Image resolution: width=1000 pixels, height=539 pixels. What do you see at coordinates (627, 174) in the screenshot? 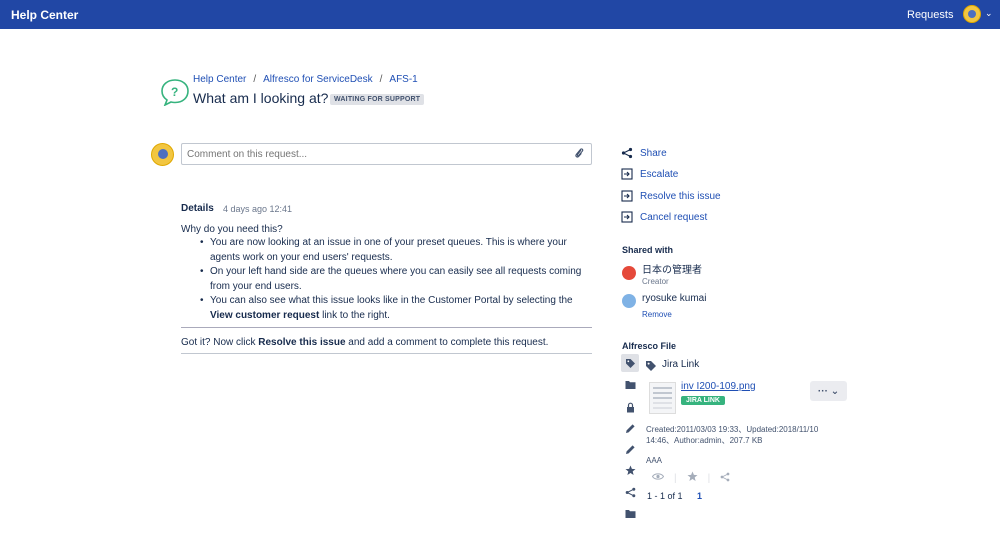
I see `escalate-icon` at bounding box center [627, 174].